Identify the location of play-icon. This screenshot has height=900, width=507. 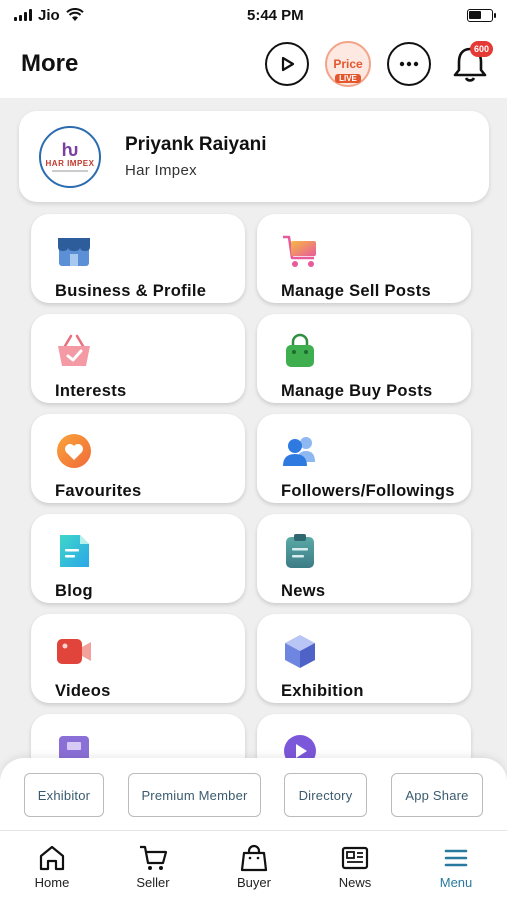
(288, 64).